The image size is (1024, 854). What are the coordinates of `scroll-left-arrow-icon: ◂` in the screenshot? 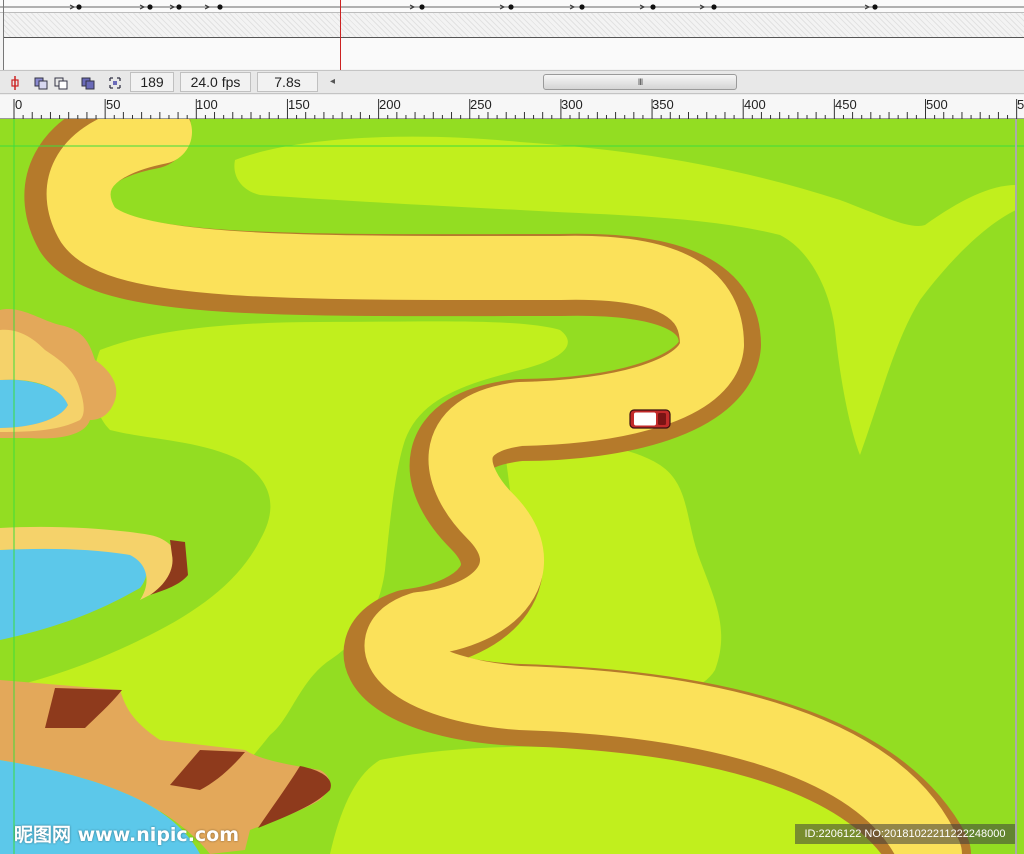 It's located at (332, 81).